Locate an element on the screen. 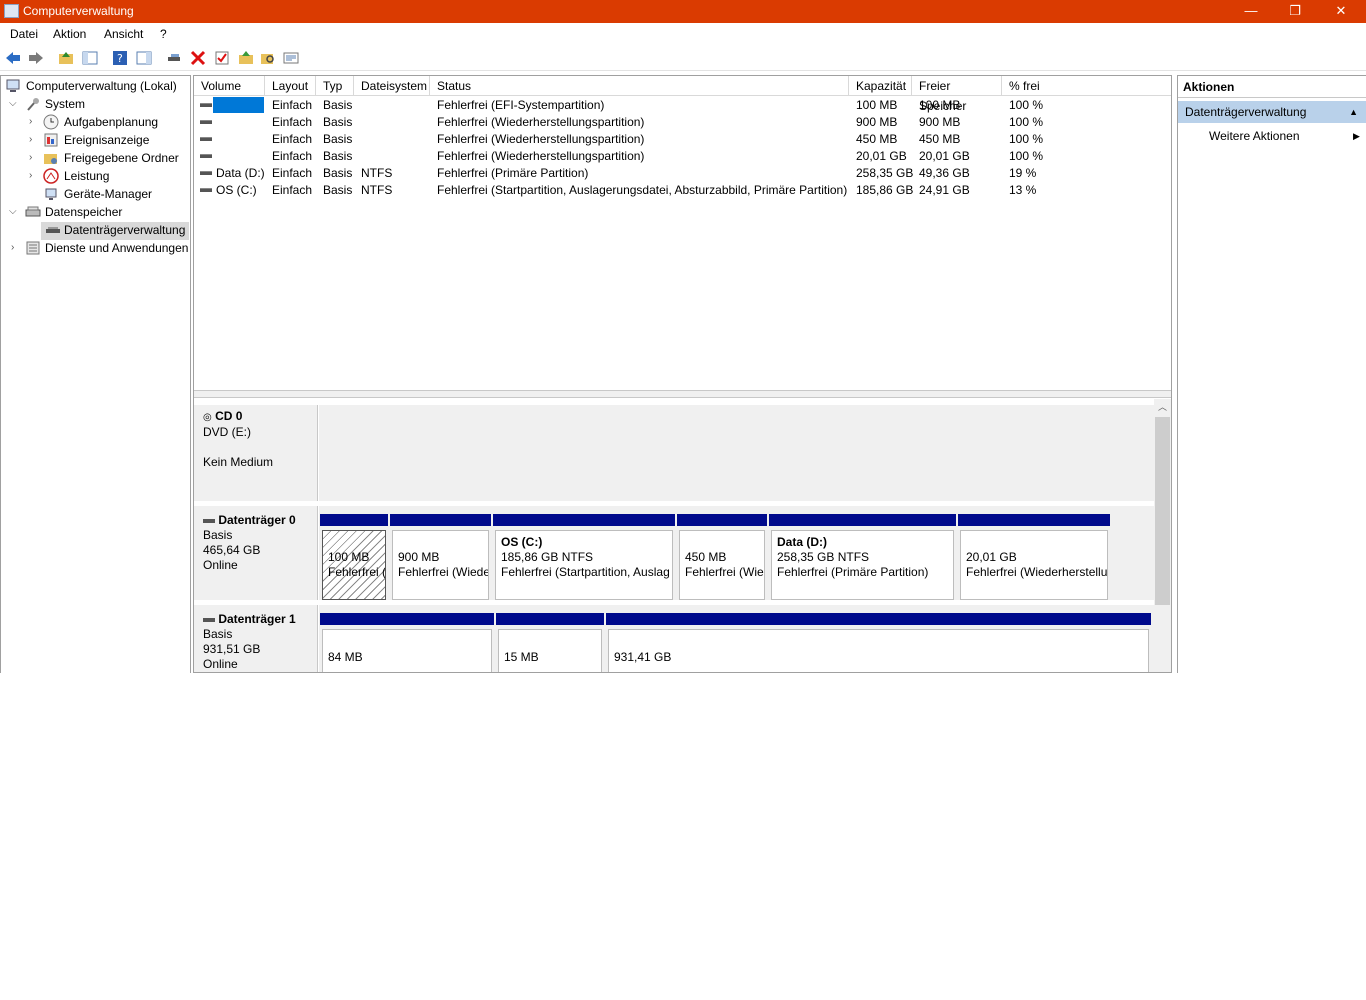 The width and height of the screenshot is (1366, 1000). volume-icon is located at coordinates (206, 190).